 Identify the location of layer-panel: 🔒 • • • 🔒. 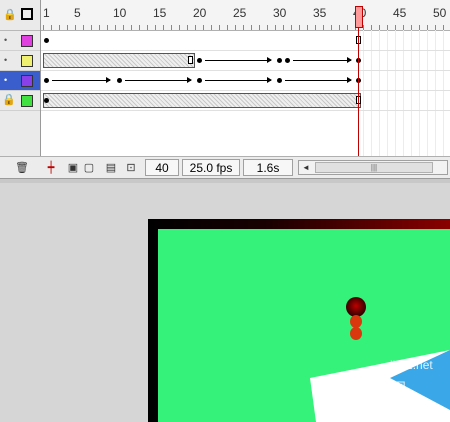
(20, 78).